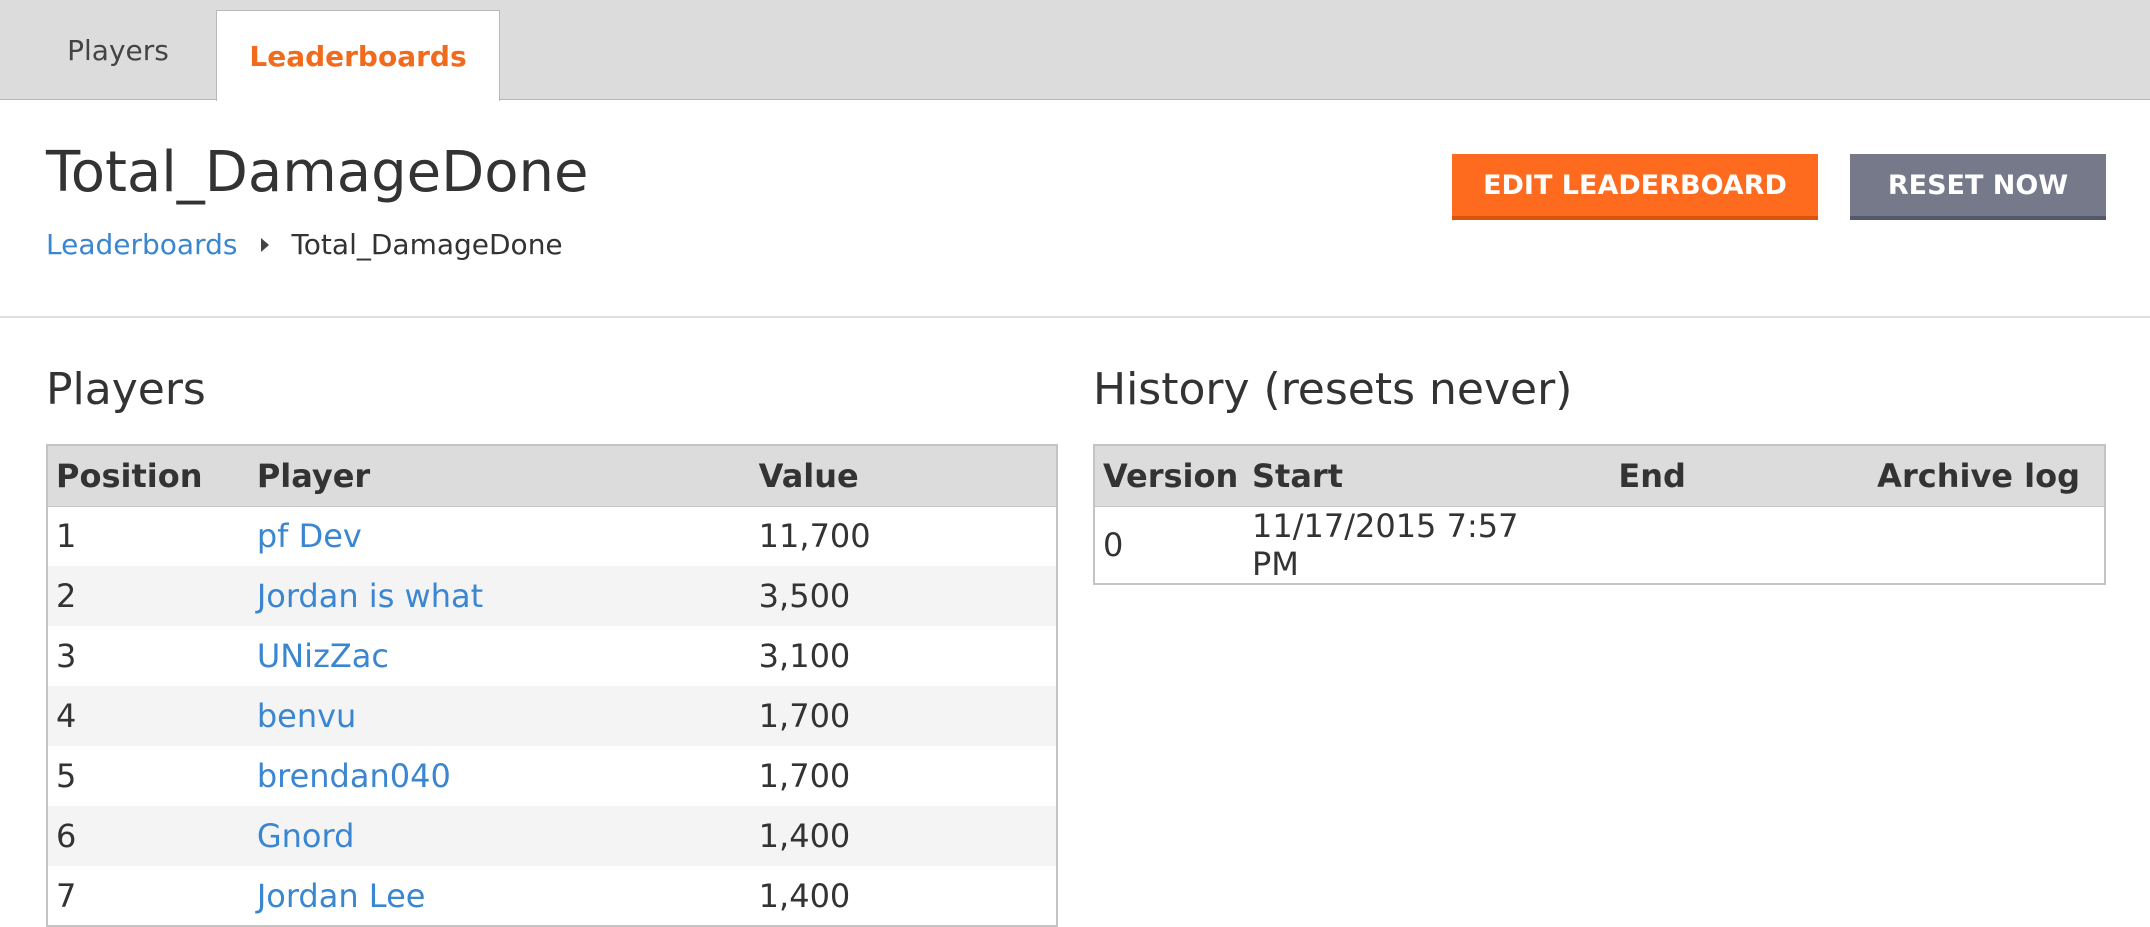 The image size is (2150, 927). I want to click on row-player-cell: Gnord, so click(499, 836).